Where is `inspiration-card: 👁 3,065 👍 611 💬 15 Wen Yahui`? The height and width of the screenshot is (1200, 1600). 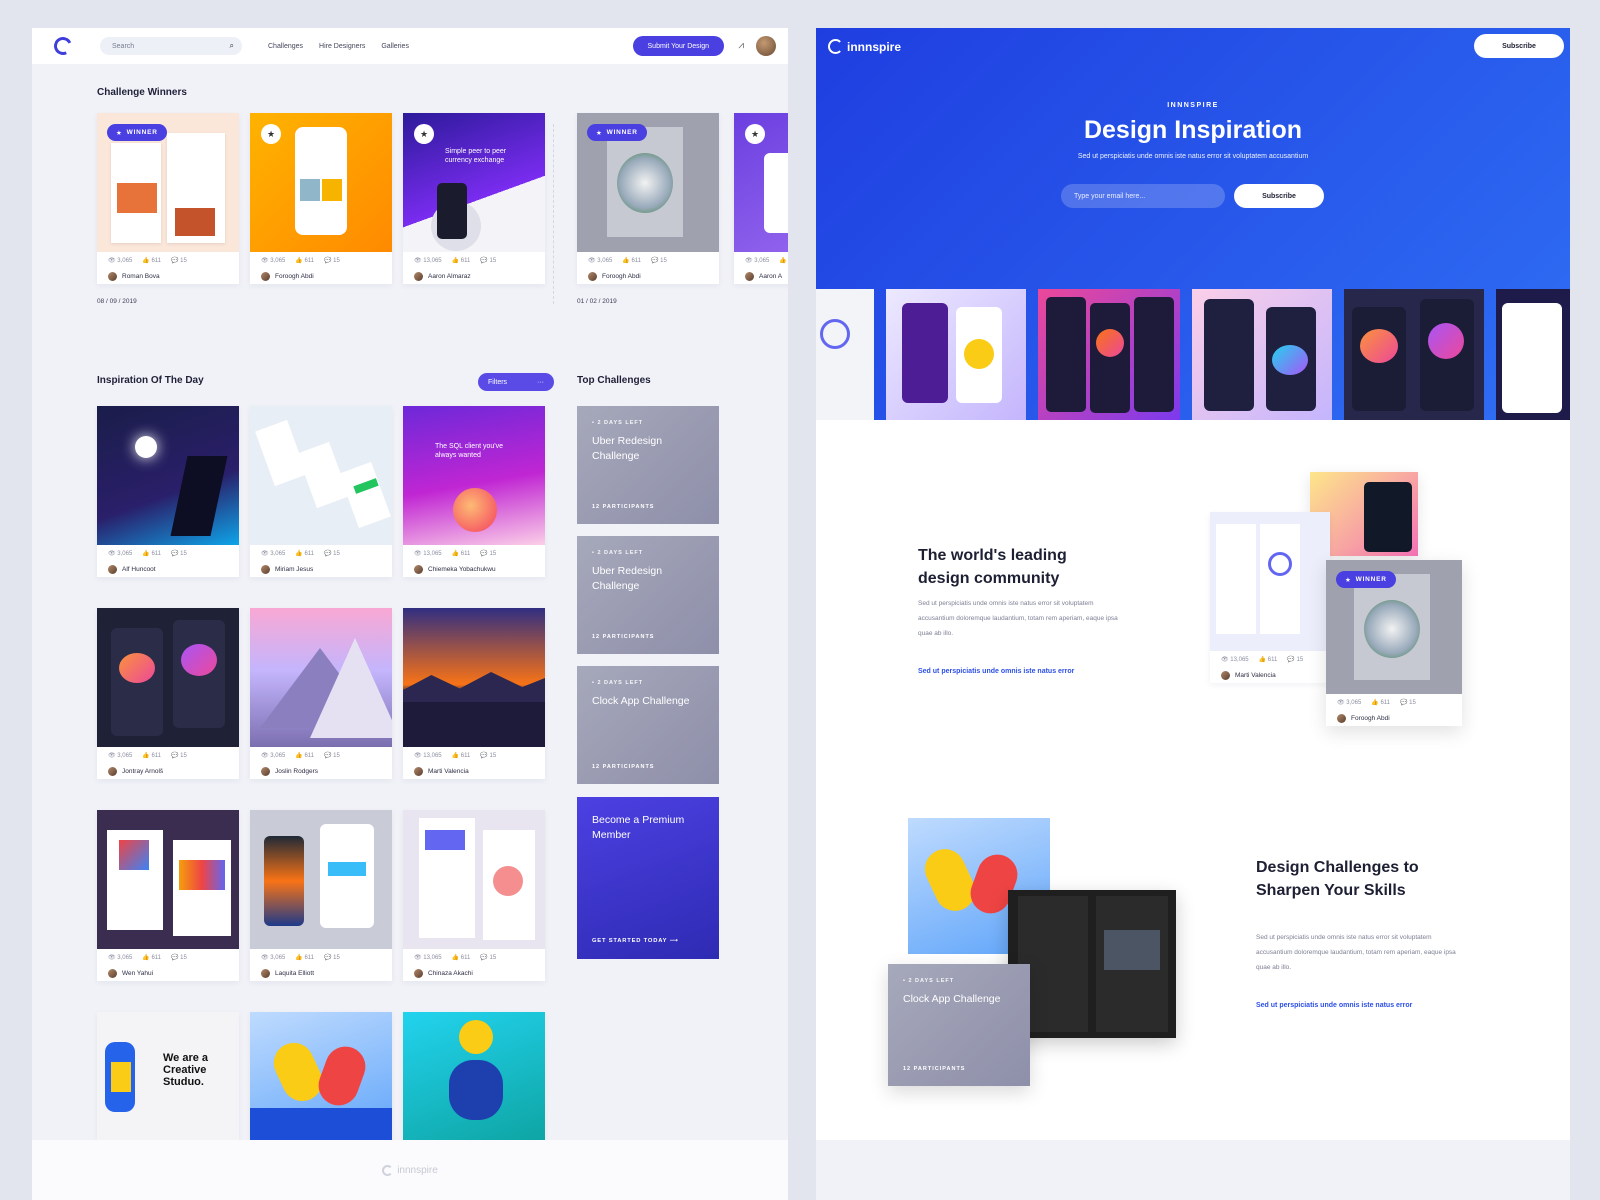
inspiration-card: 👁 3,065 👍 611 💬 15 Wen Yahui is located at coordinates (168, 895).